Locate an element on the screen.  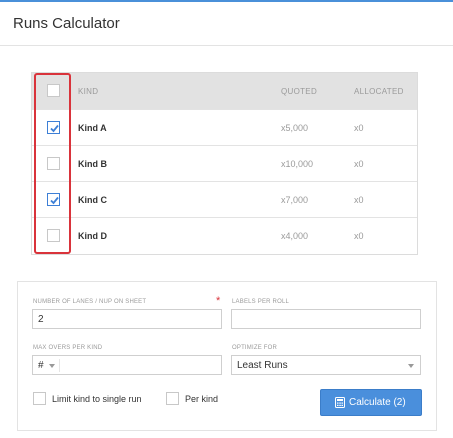
quoted-value: x5,000 is located at coordinates (295, 128).